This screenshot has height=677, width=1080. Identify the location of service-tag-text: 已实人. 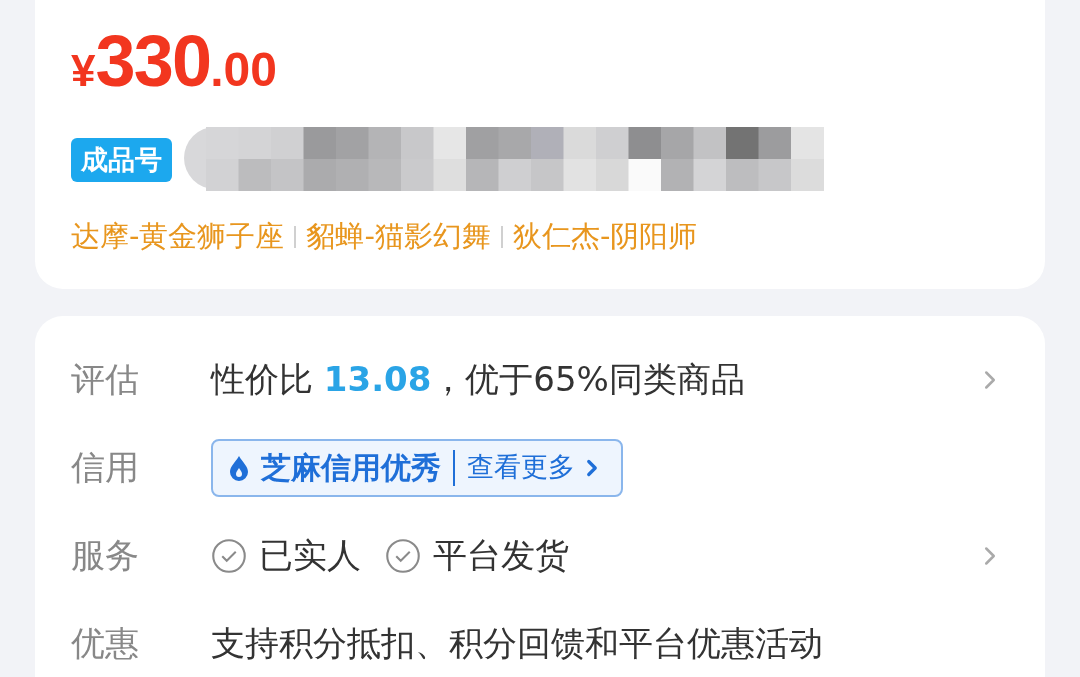
(310, 555).